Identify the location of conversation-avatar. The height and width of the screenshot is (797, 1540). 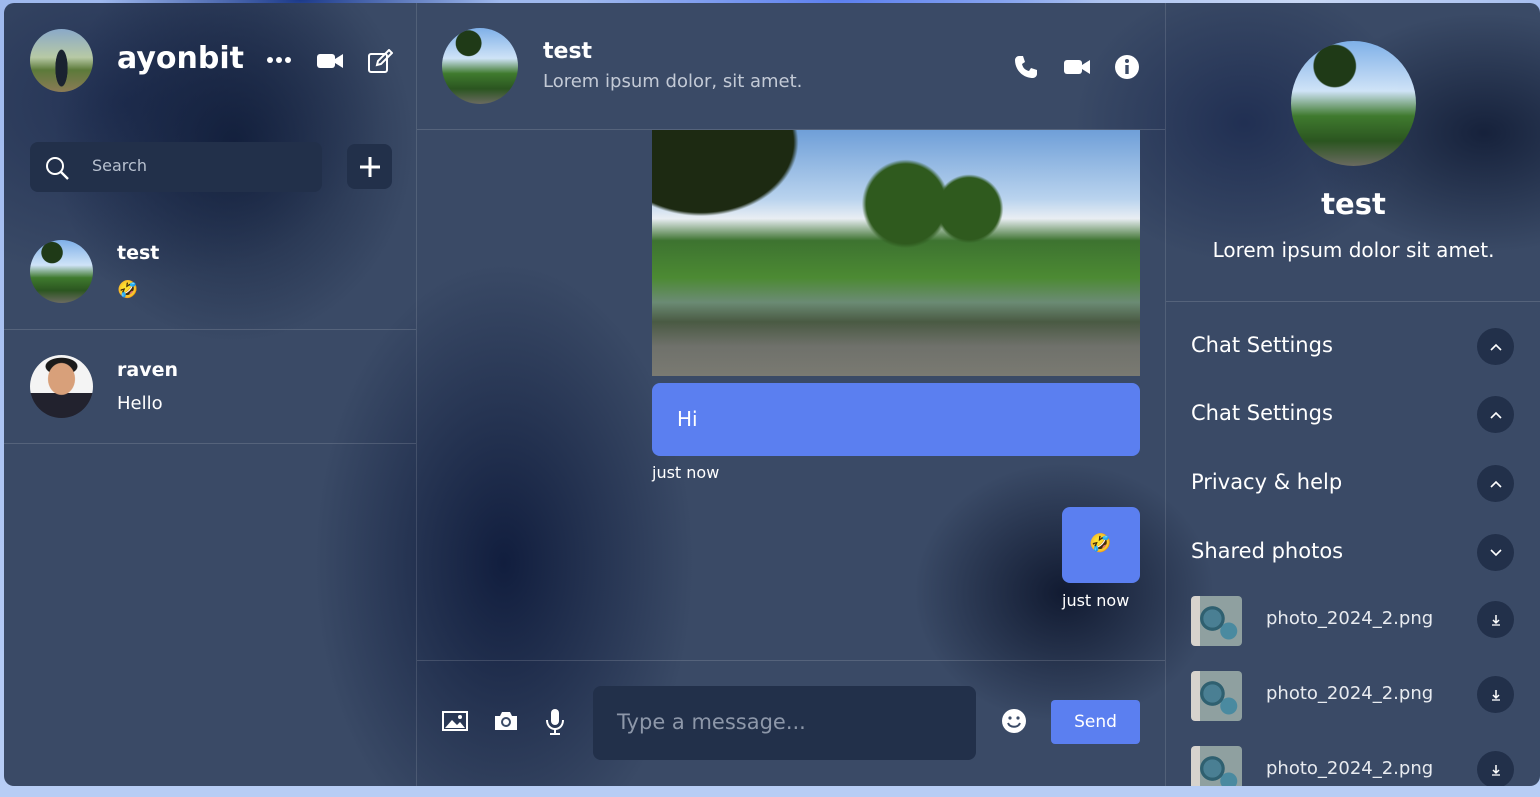
(480, 66).